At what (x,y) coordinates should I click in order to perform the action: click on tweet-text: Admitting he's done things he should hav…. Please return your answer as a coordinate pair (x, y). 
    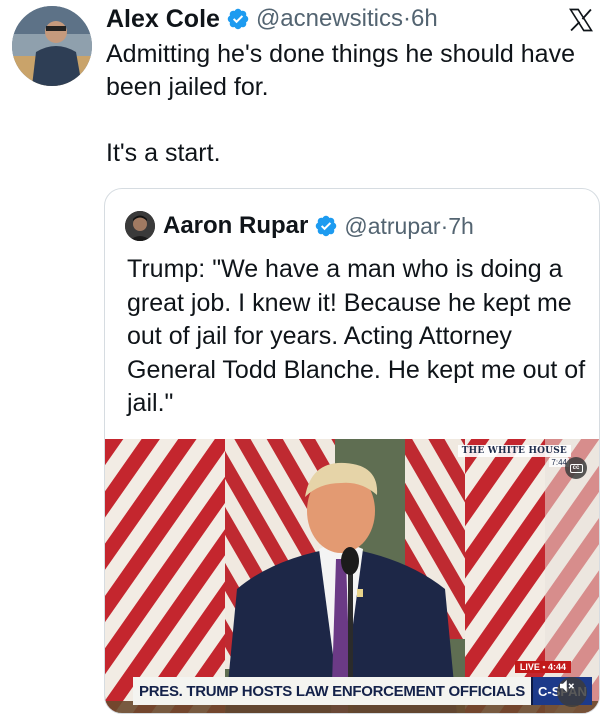
    Looking at the image, I should click on (340, 103).